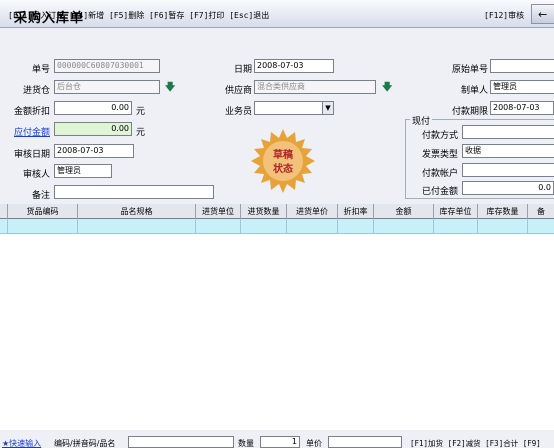 The image size is (554, 448). What do you see at coordinates (218, 211) in the screenshot?
I see `grid-col-unit: 进货单位` at bounding box center [218, 211].